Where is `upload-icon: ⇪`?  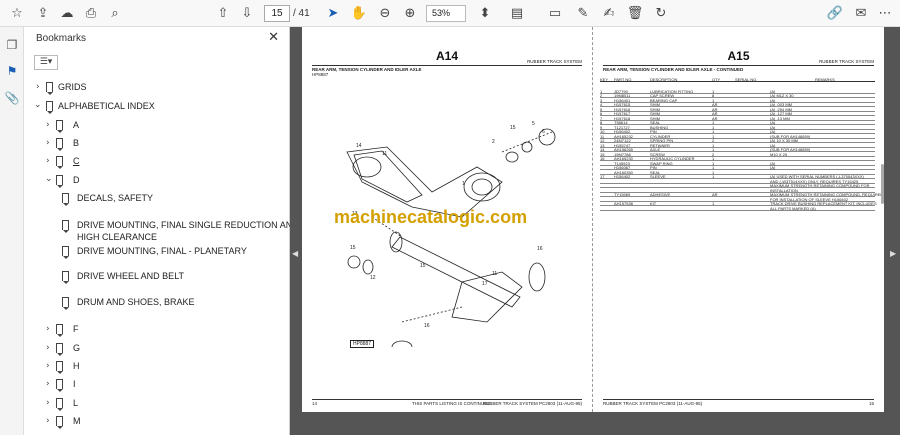 upload-icon: ⇪ is located at coordinates (43, 13).